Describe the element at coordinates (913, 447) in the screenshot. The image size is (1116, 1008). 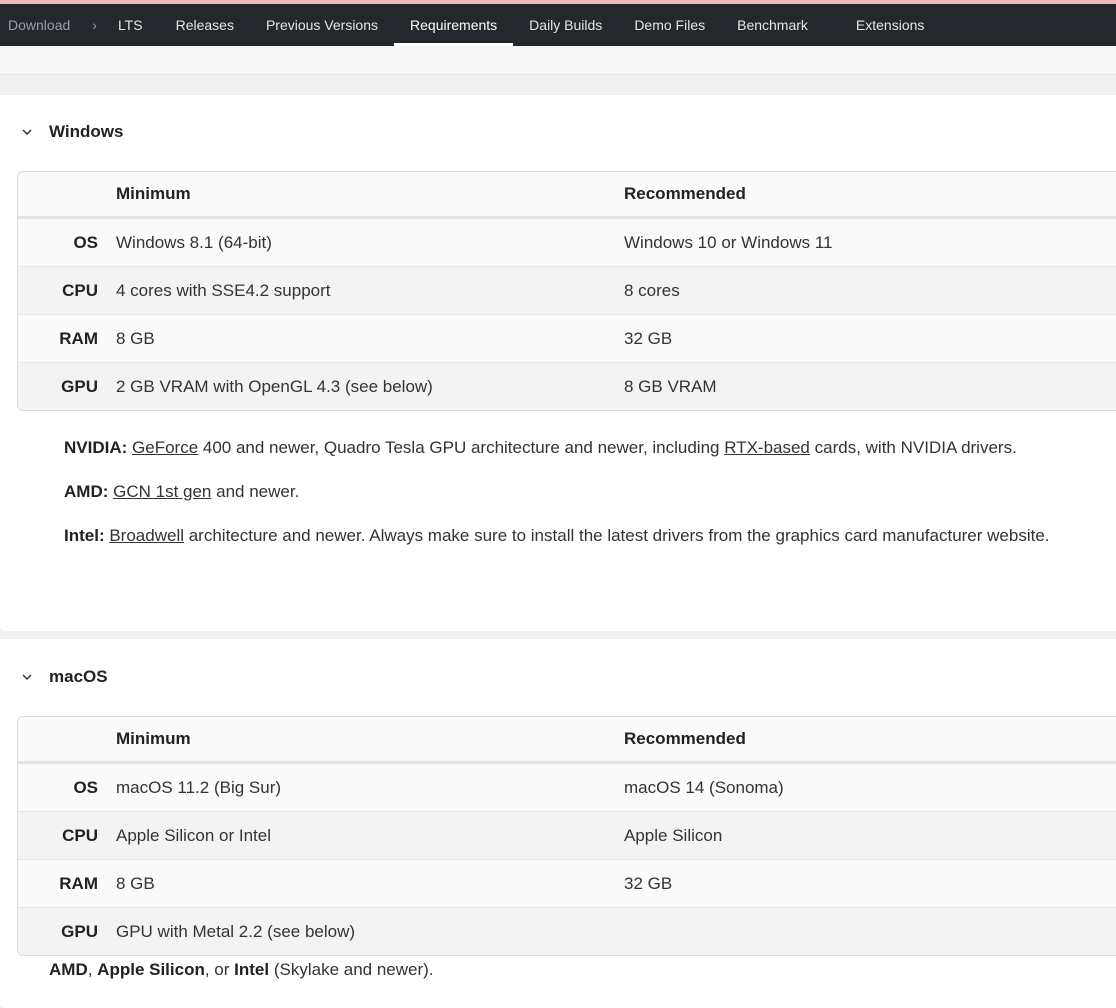
I see `nvidia-text-2: cards, with NVIDIA drivers.` at that location.